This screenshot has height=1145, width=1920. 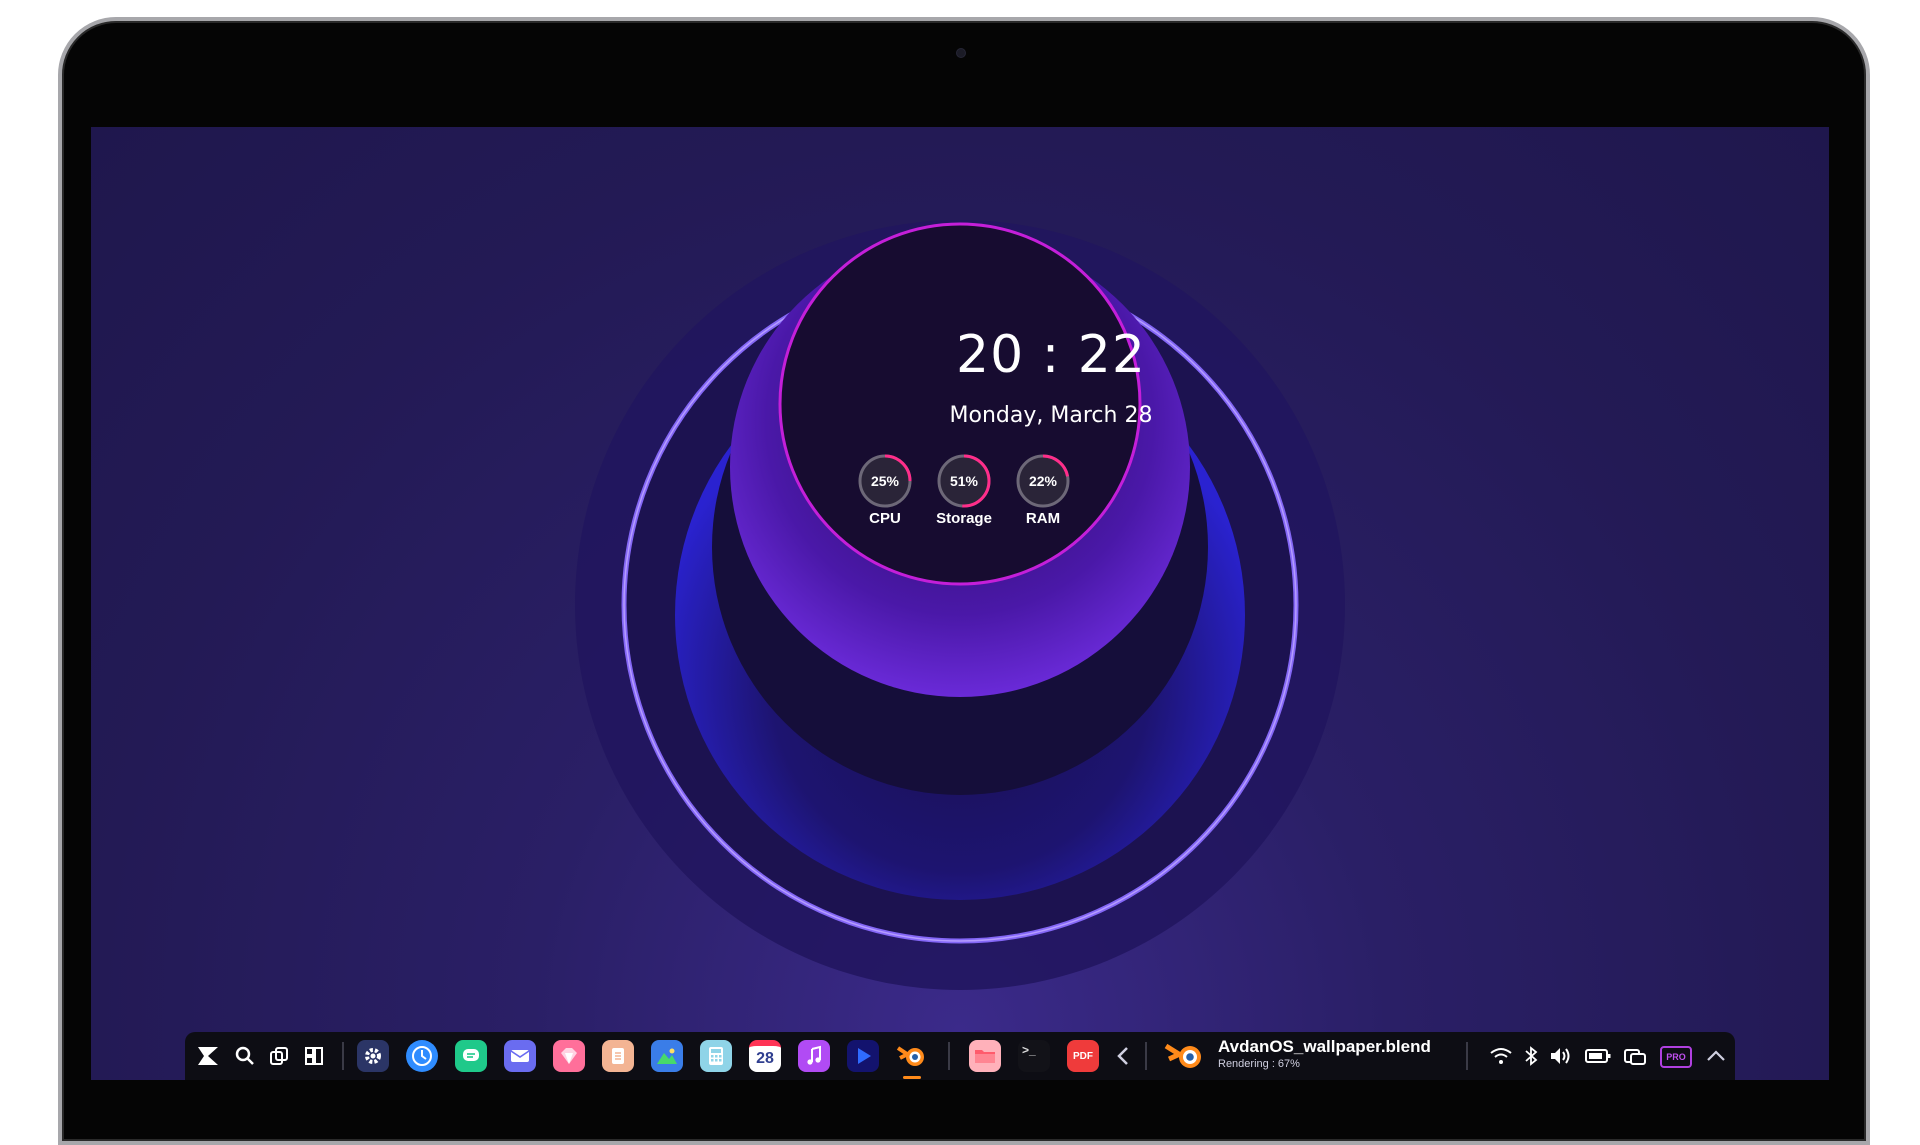 I want to click on ram-gauge-value: 22%, so click(x=1043, y=481).